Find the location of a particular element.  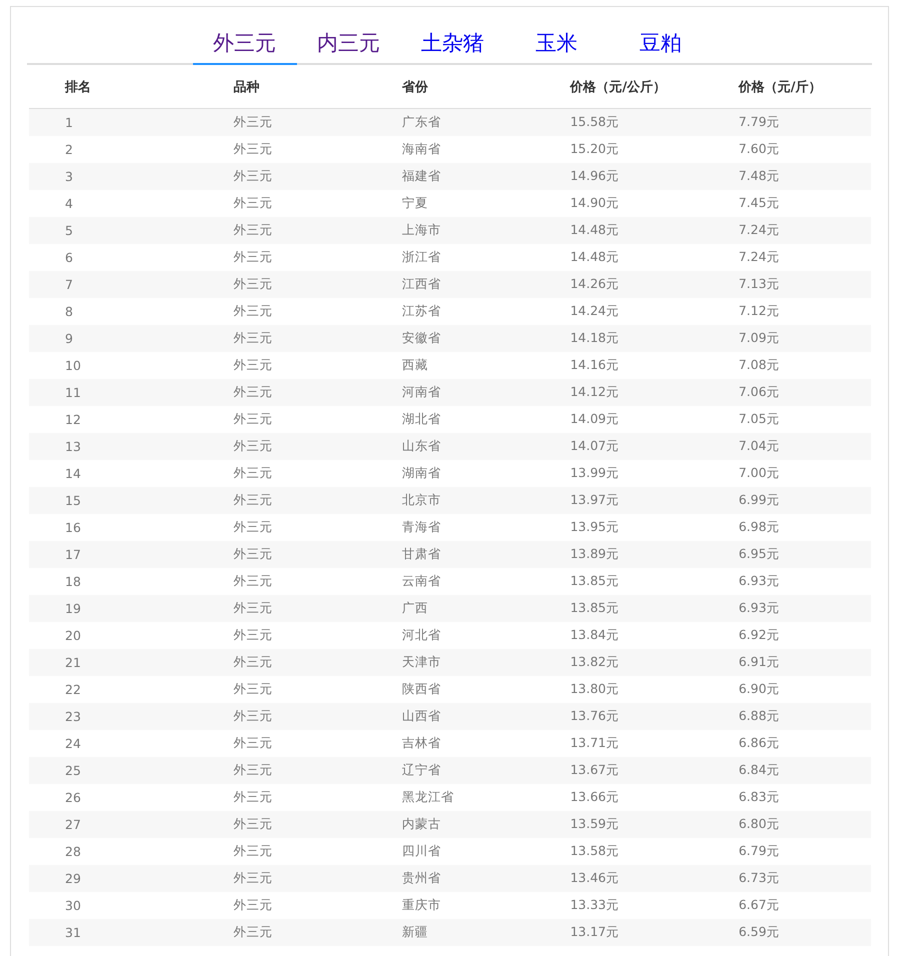

table-cell-text: 6.88元 is located at coordinates (759, 716).